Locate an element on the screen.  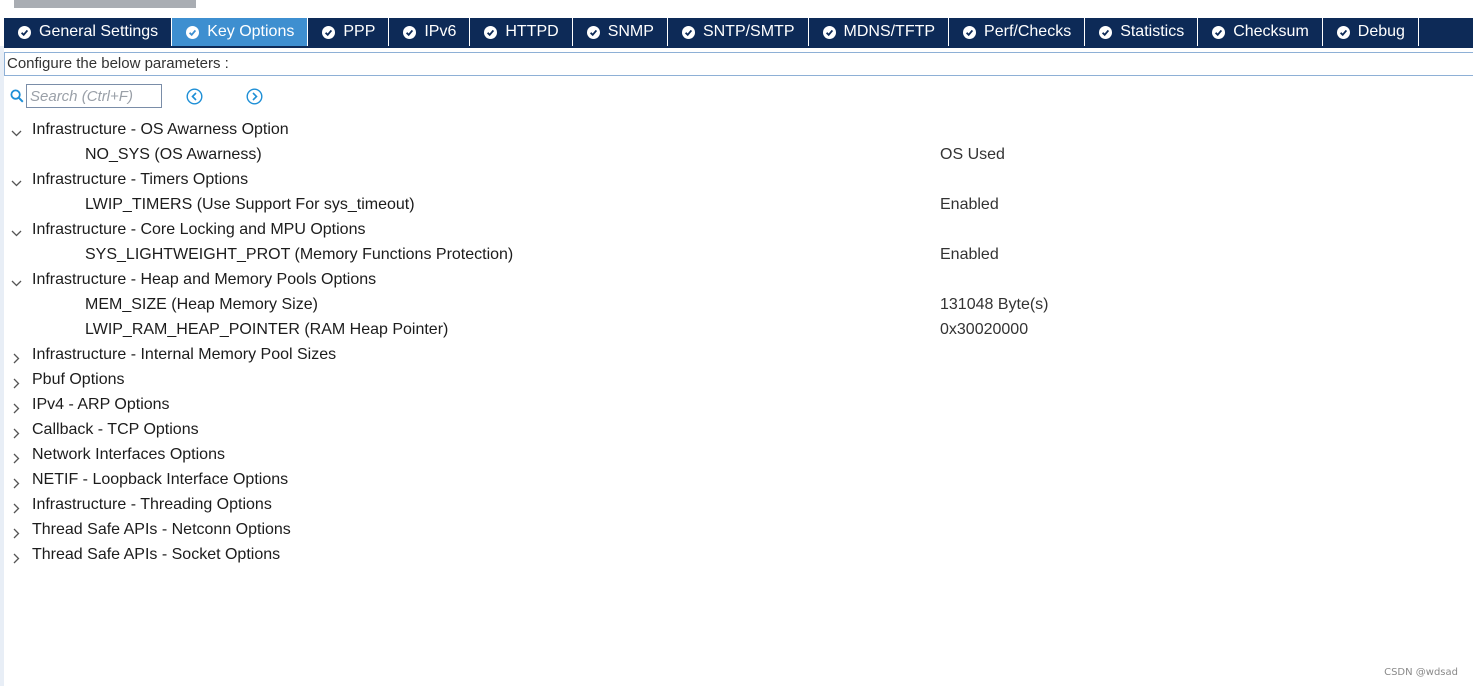
tab-mdns-tftp: MDNS/TFTP is located at coordinates (879, 32).